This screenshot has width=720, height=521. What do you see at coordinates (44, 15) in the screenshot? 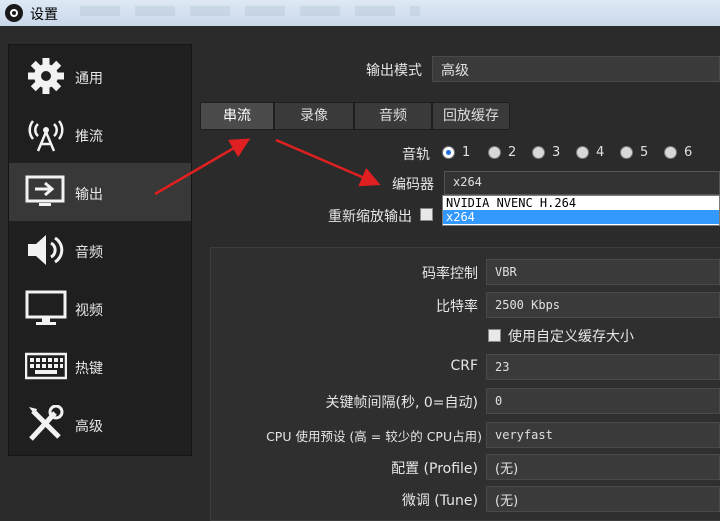
I see `window-title: 设置` at bounding box center [44, 15].